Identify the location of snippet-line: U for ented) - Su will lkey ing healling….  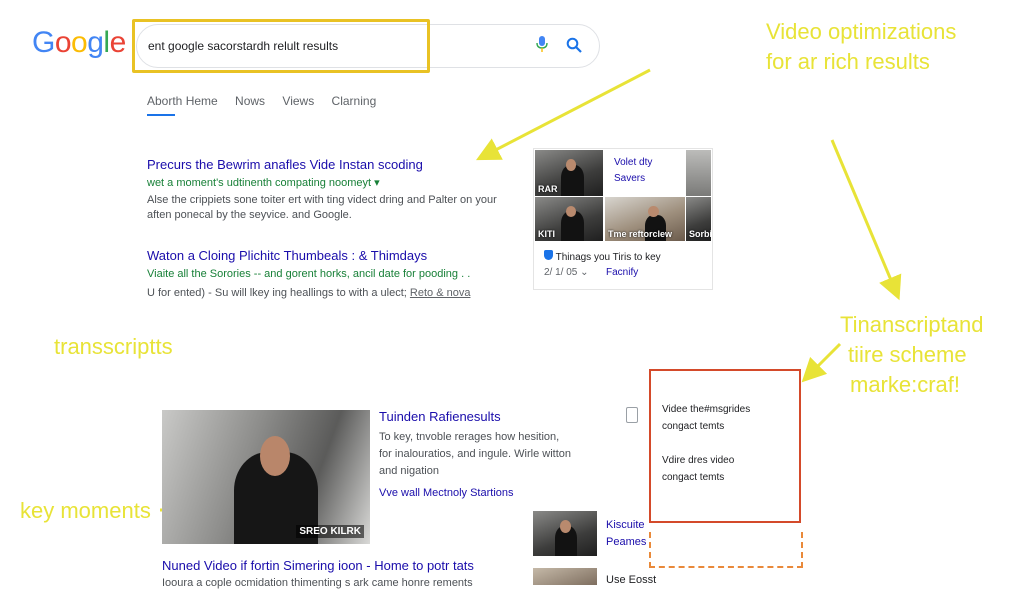
(277, 293).